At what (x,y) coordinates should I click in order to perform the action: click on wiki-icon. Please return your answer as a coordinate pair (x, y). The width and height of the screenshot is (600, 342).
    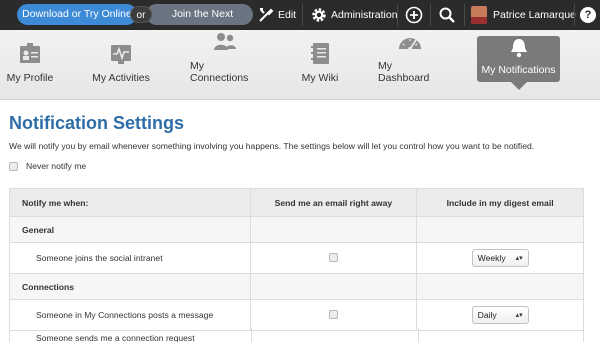
    Looking at the image, I should click on (320, 54).